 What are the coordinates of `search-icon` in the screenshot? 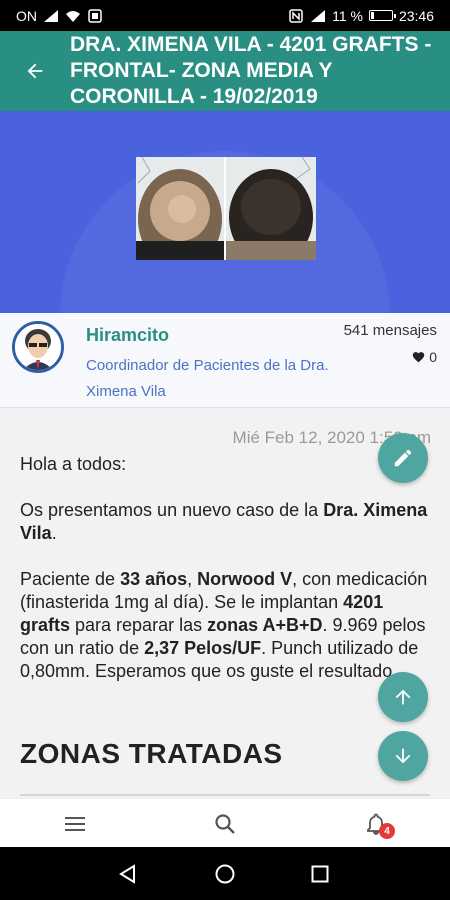 It's located at (225, 823).